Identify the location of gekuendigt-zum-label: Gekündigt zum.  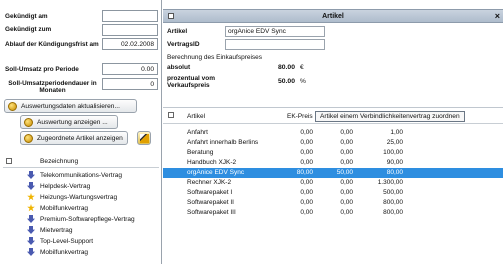
(28, 29).